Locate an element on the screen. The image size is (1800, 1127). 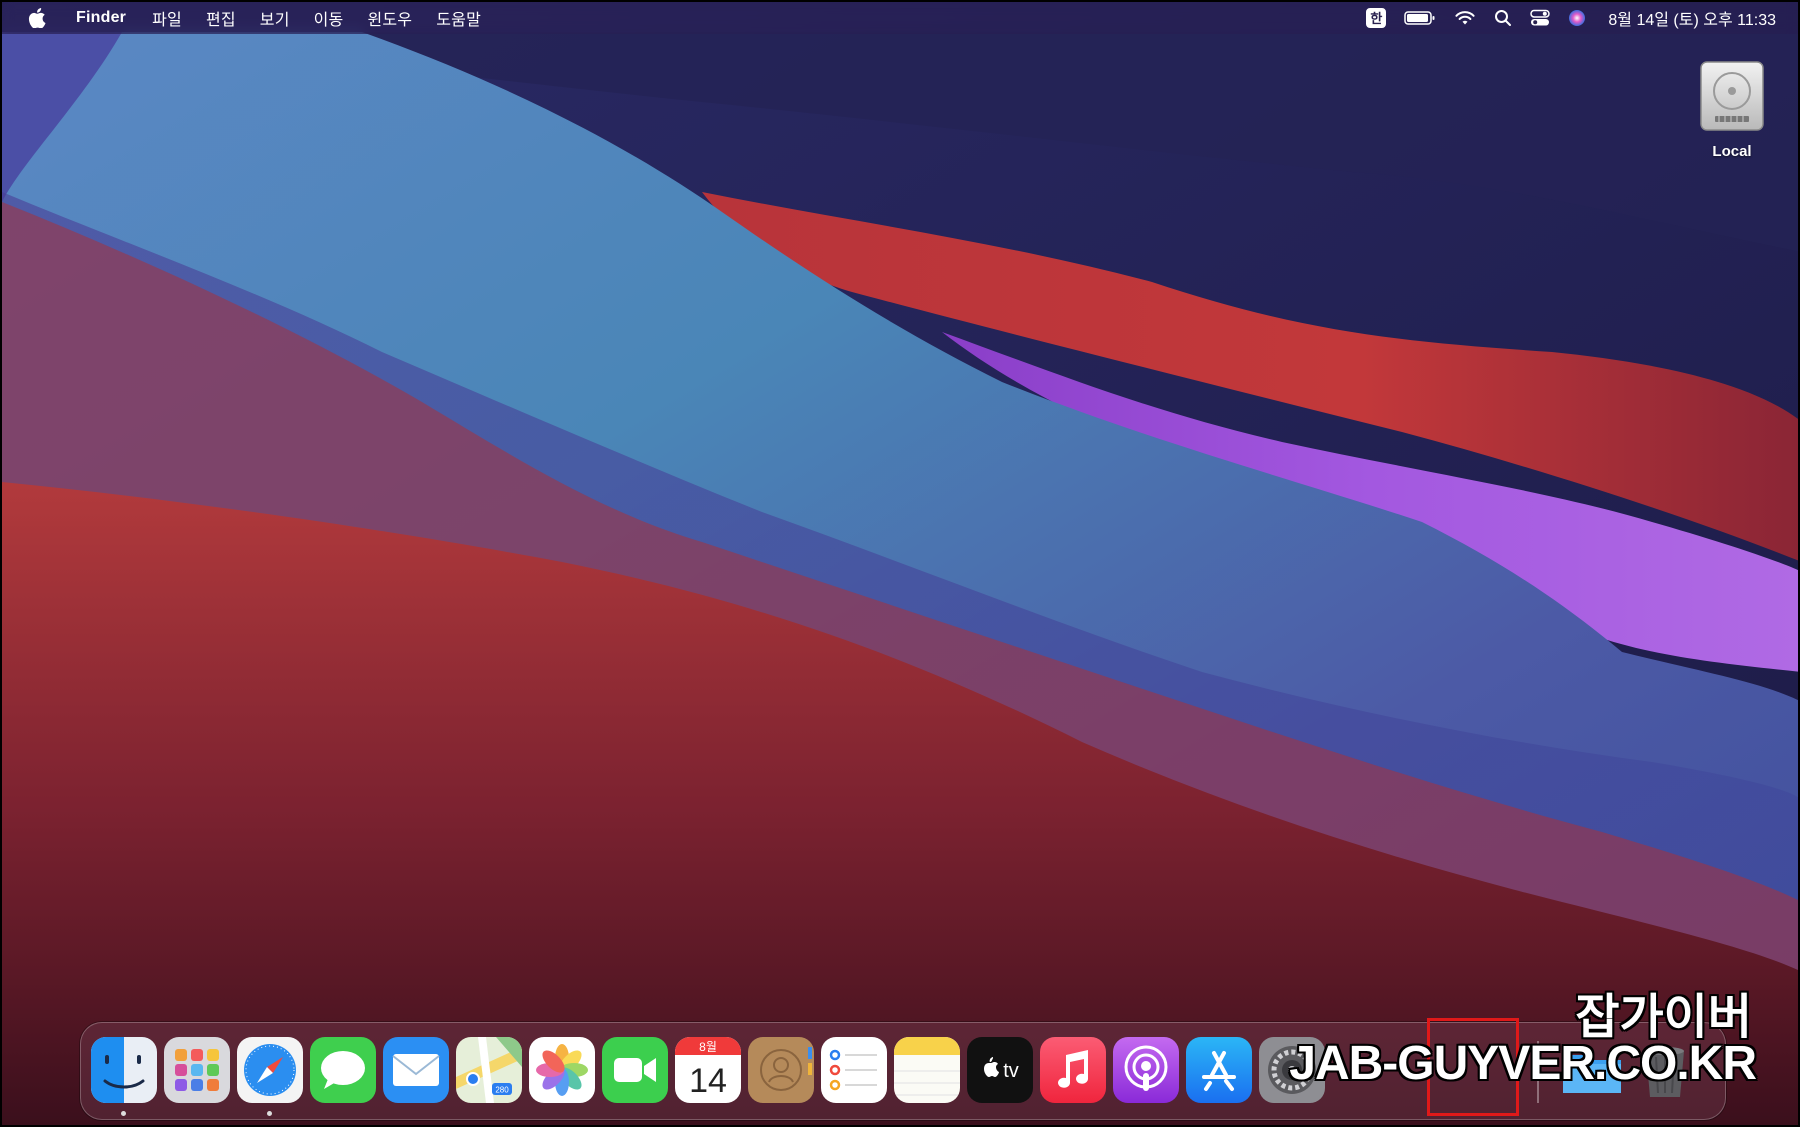
apple-tv-icon: tv is located at coordinates (1000, 1070).